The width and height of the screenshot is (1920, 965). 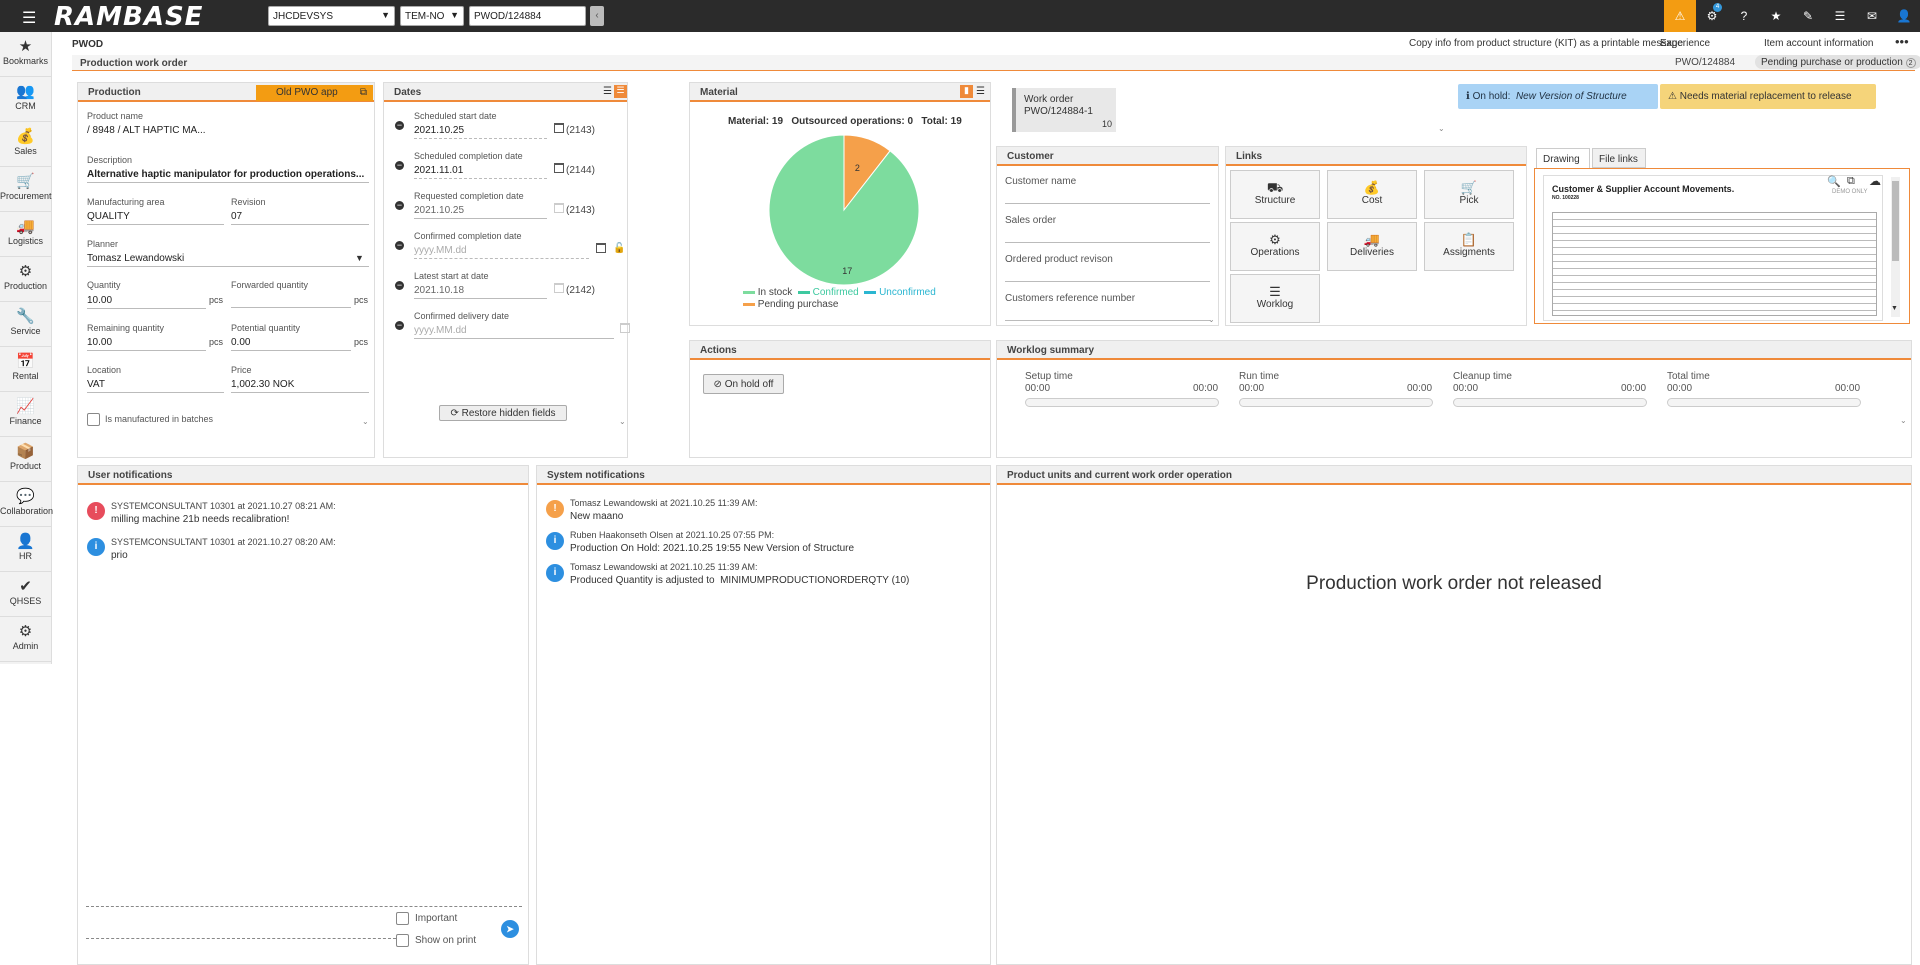 What do you see at coordinates (304, 906) in the screenshot?
I see `message-input-line` at bounding box center [304, 906].